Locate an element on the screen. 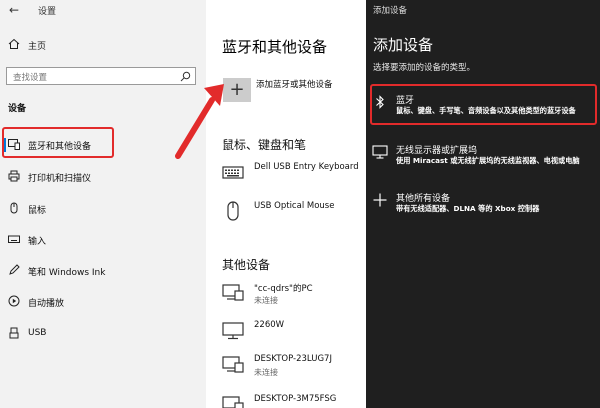 The height and width of the screenshot is (408, 600). section-devices: 设备 is located at coordinates (17, 109).